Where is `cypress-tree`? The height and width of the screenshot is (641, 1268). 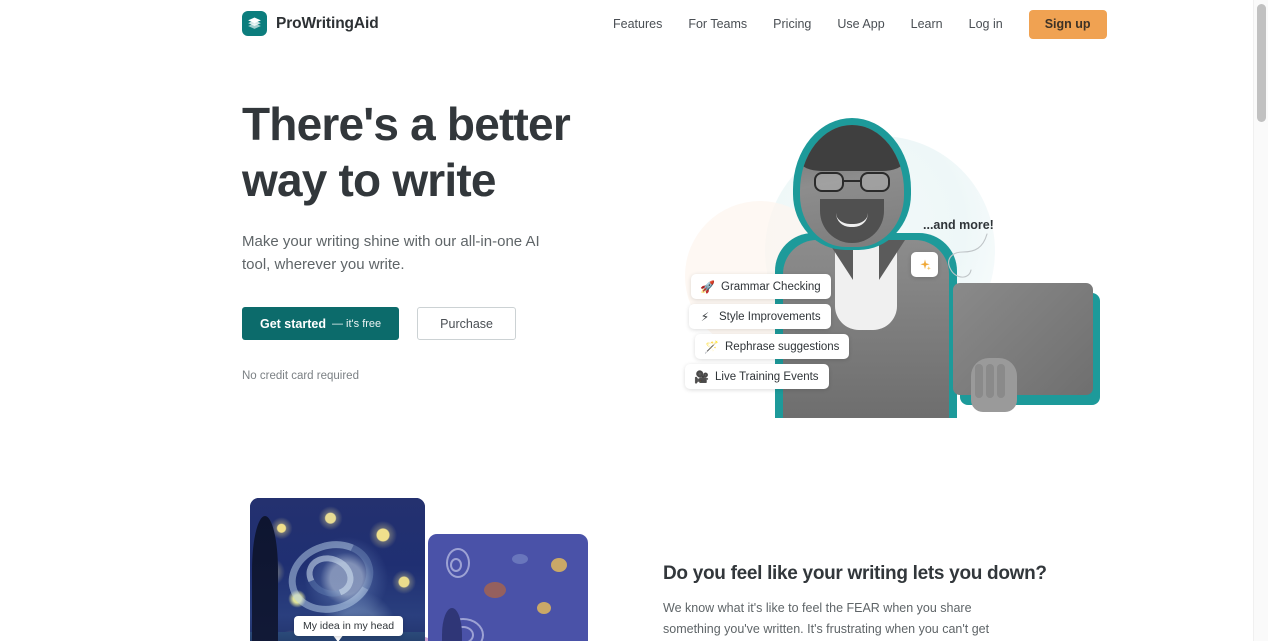
cypress-tree is located at coordinates (265, 578).